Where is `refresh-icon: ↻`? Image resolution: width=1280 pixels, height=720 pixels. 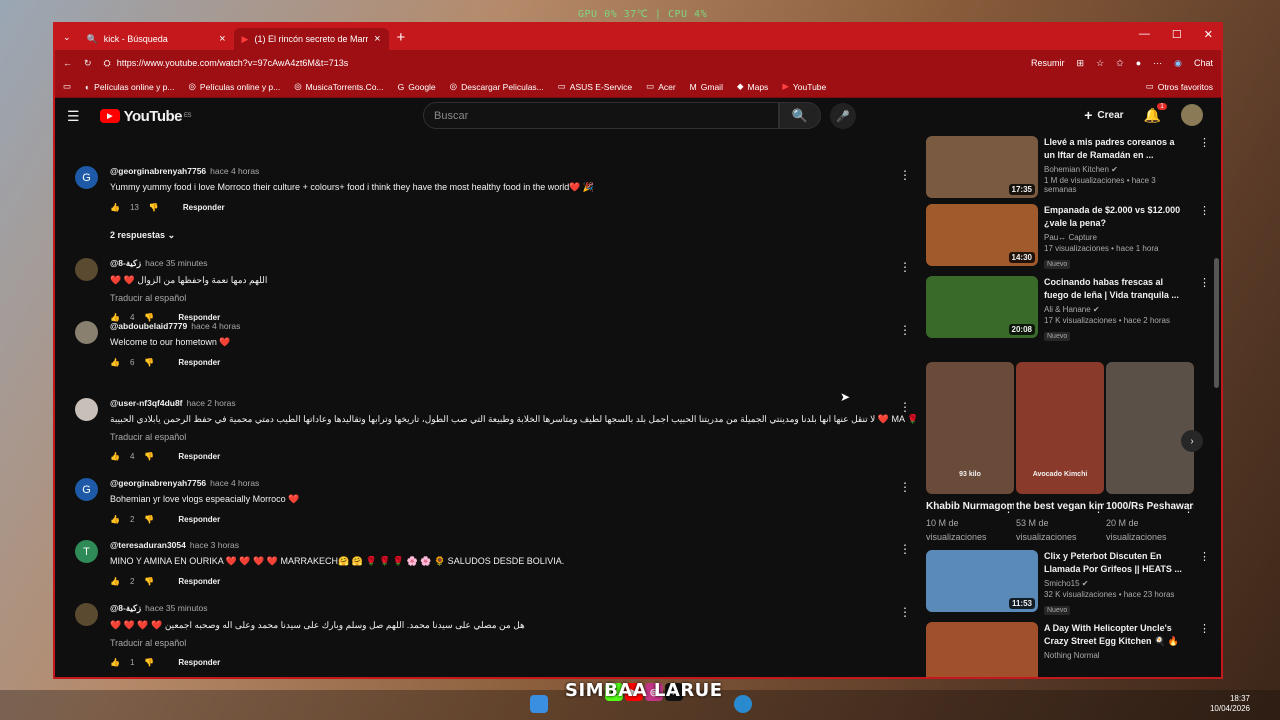 refresh-icon: ↻ is located at coordinates (88, 63).